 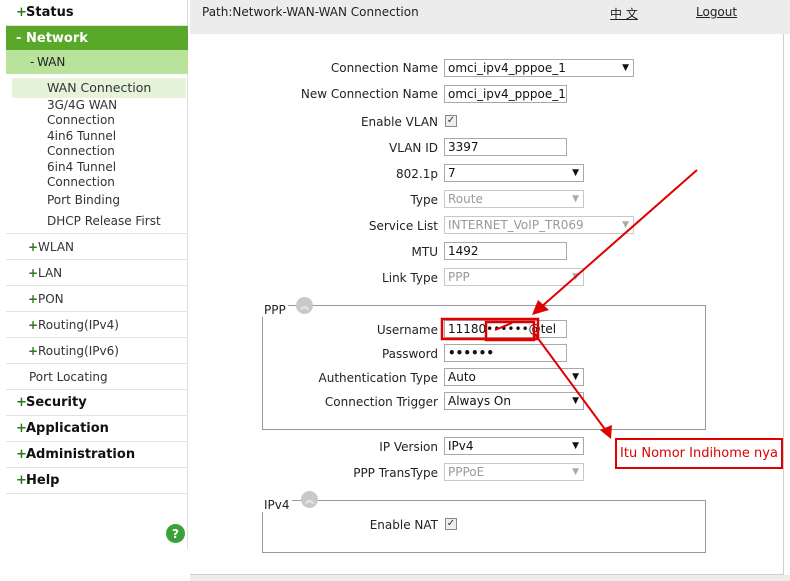 I want to click on type-select: Route ▼, so click(x=514, y=199).